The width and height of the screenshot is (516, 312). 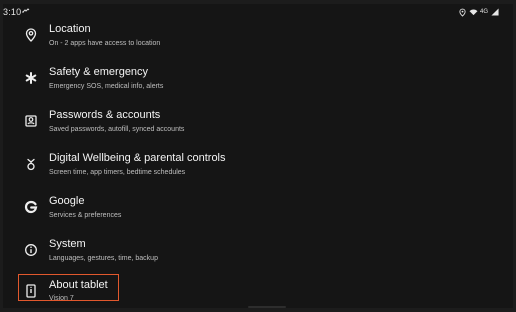 I want to click on setting-title: Safety & emergency, so click(x=99, y=72).